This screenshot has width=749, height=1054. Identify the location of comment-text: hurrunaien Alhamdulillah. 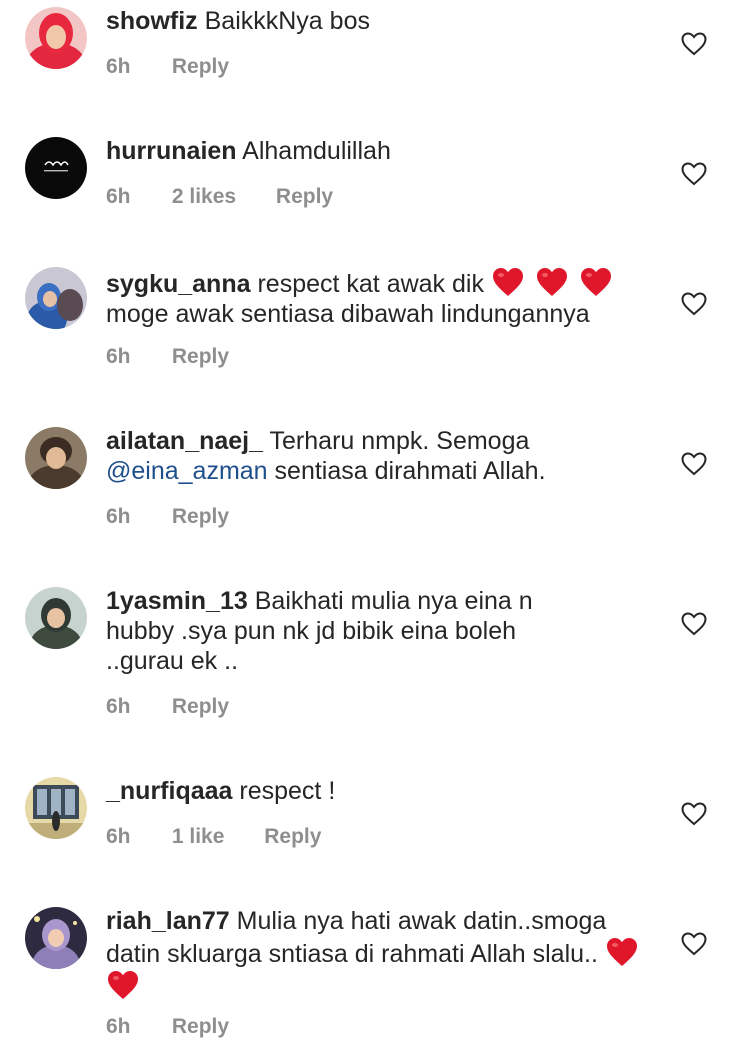
(386, 151).